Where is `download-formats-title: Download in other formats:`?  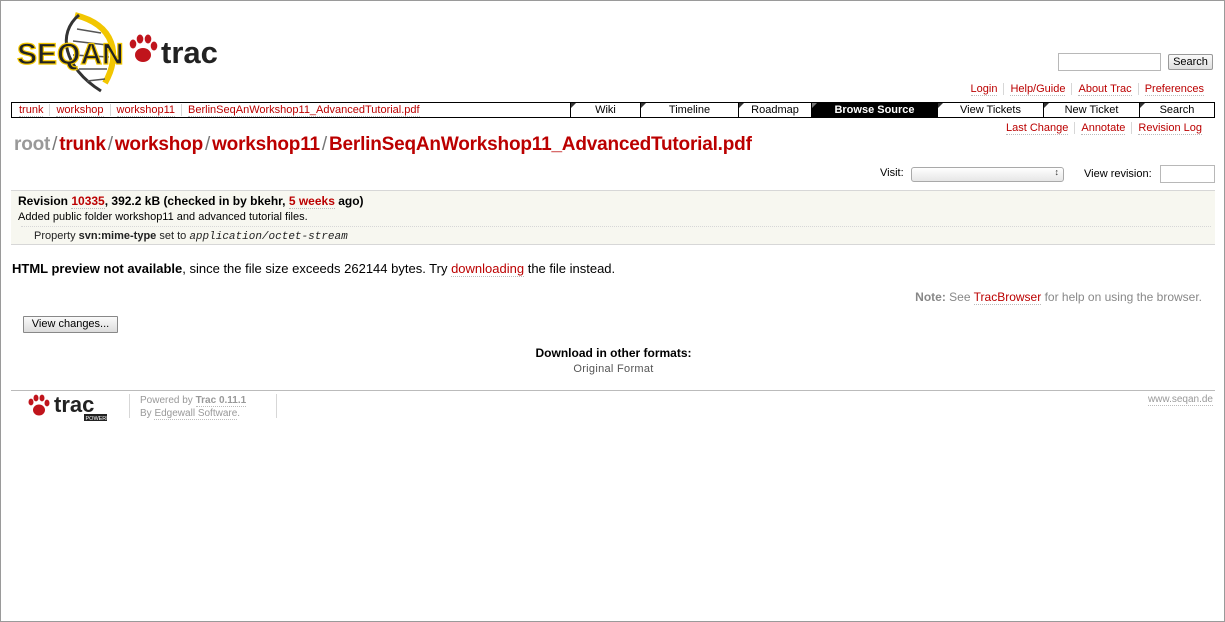
download-formats-title: Download in other formats: is located at coordinates (613, 353).